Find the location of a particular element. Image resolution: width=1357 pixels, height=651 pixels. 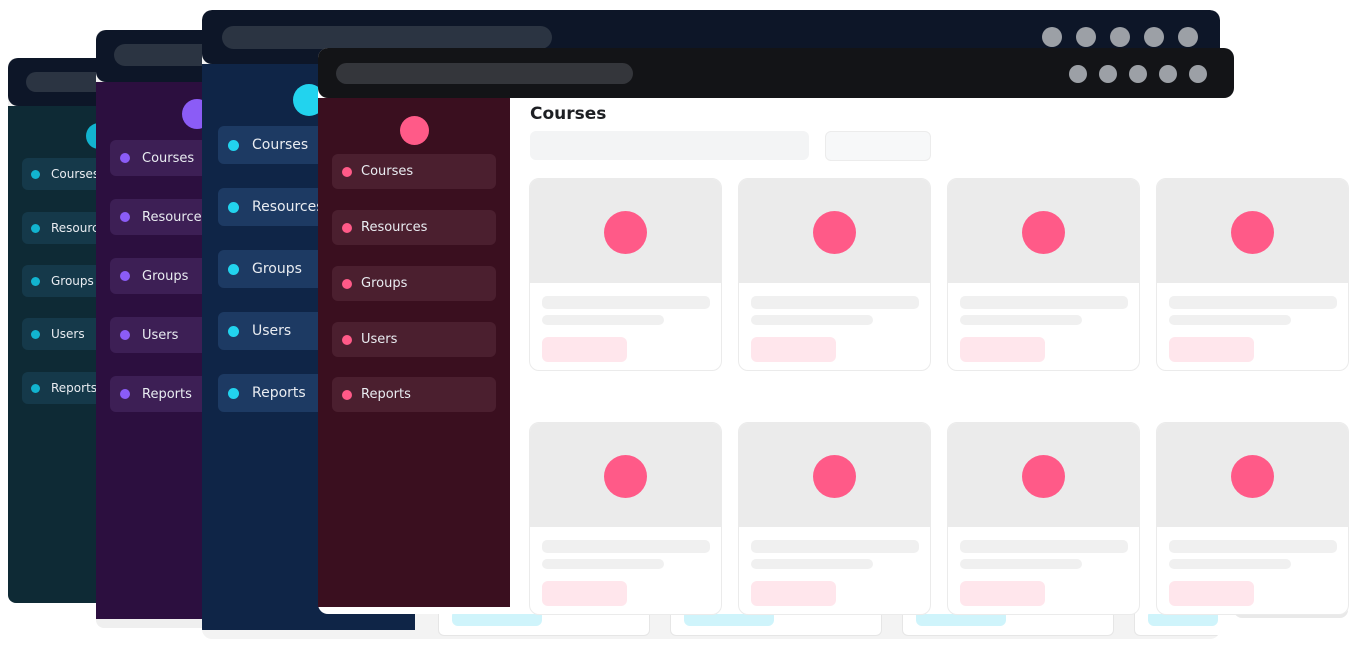

window-controls is located at coordinates (1138, 74).